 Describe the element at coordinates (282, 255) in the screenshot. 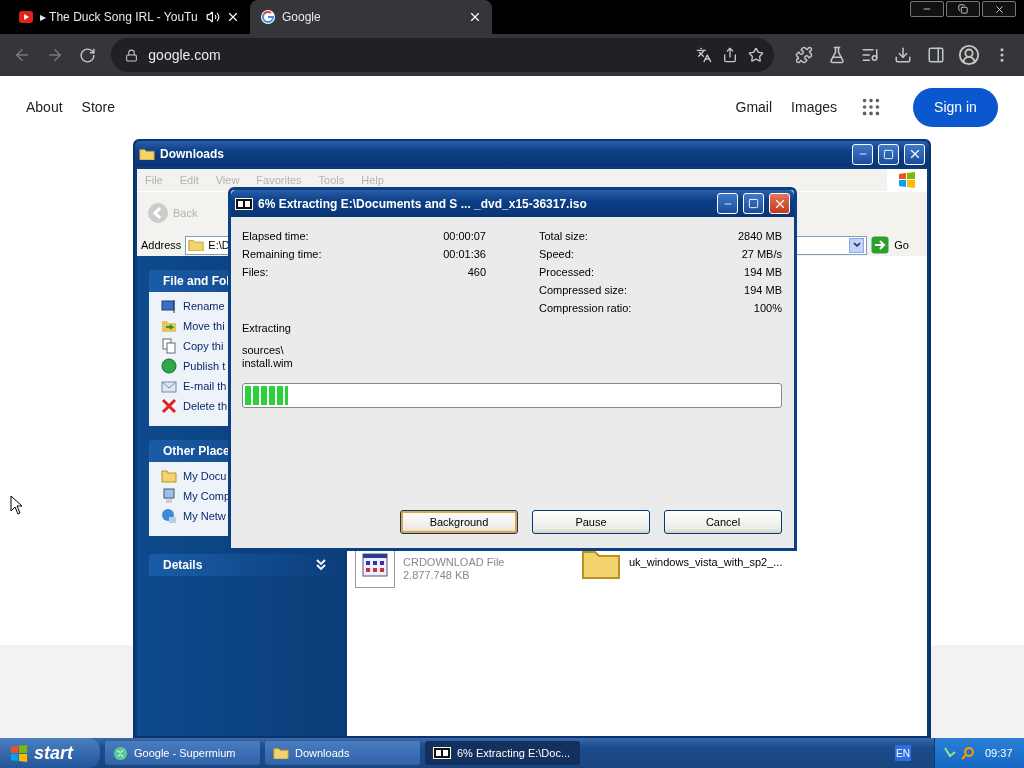

I see `stat-label: Remaining time:` at that location.